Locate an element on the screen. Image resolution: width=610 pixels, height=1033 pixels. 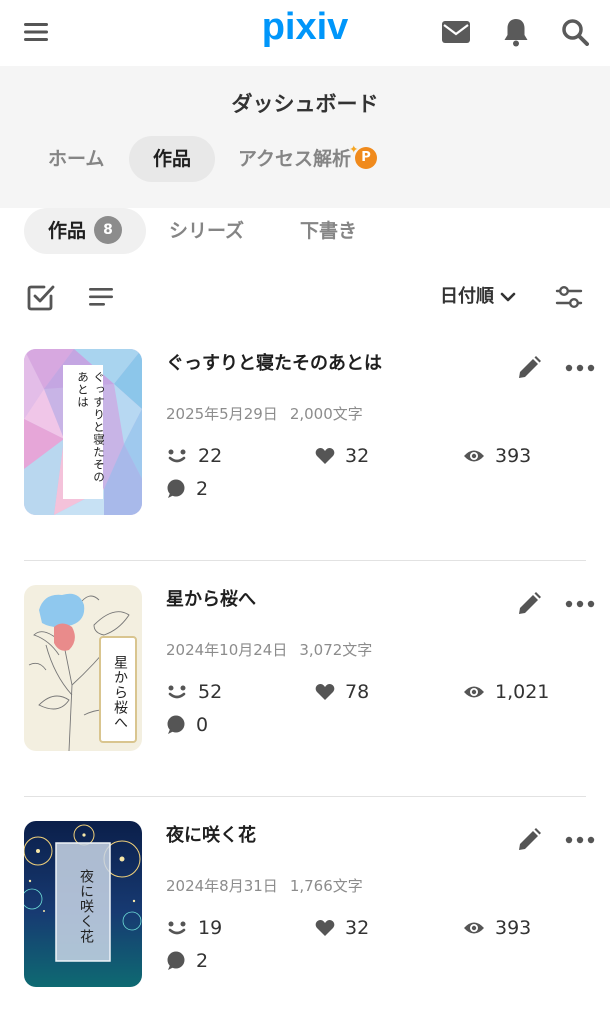
bell-icon is located at coordinates (516, 32).